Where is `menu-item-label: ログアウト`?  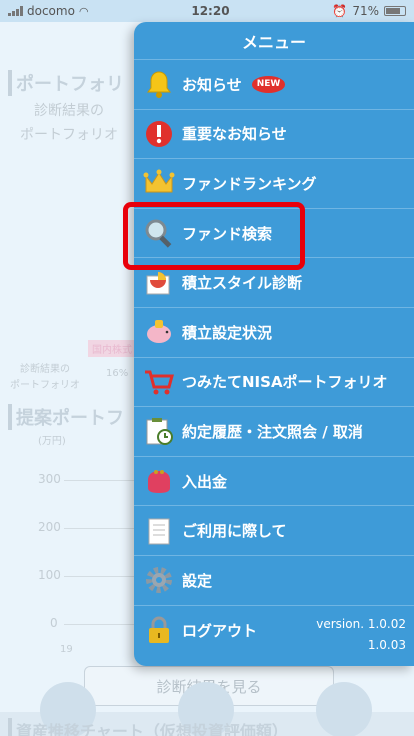 menu-item-label: ログアウト is located at coordinates (220, 630).